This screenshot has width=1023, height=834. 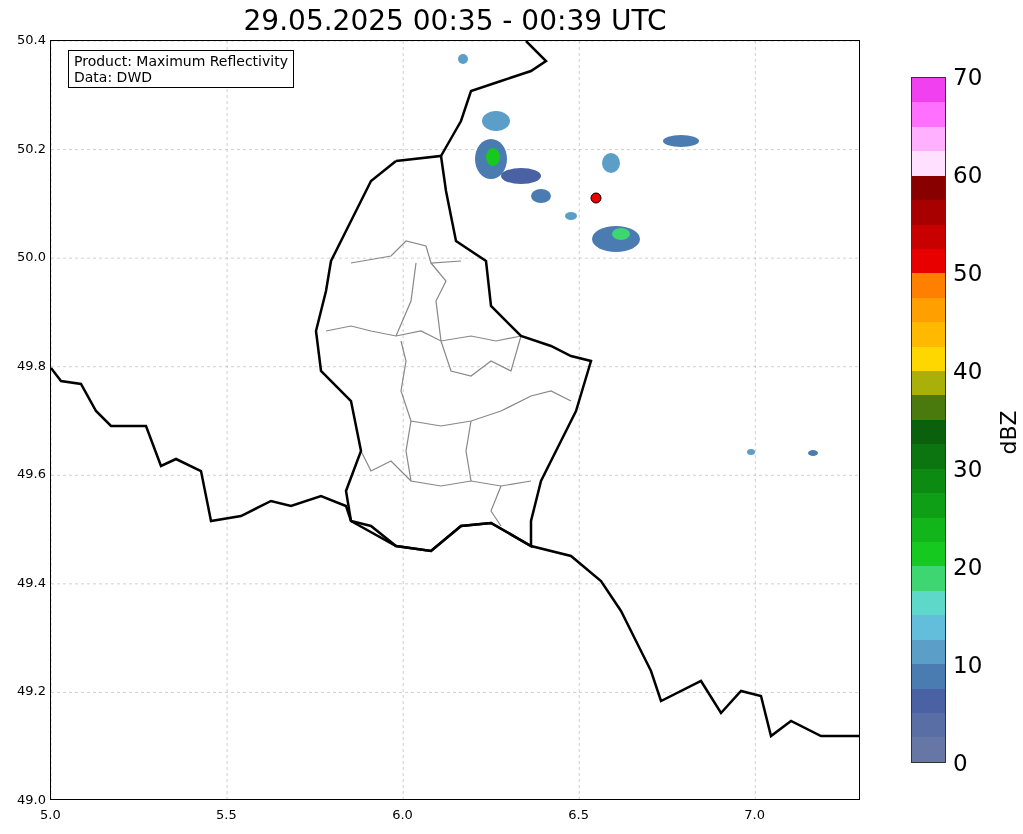 What do you see at coordinates (968, 273) in the screenshot?
I see `colorbar-label: 50` at bounding box center [968, 273].